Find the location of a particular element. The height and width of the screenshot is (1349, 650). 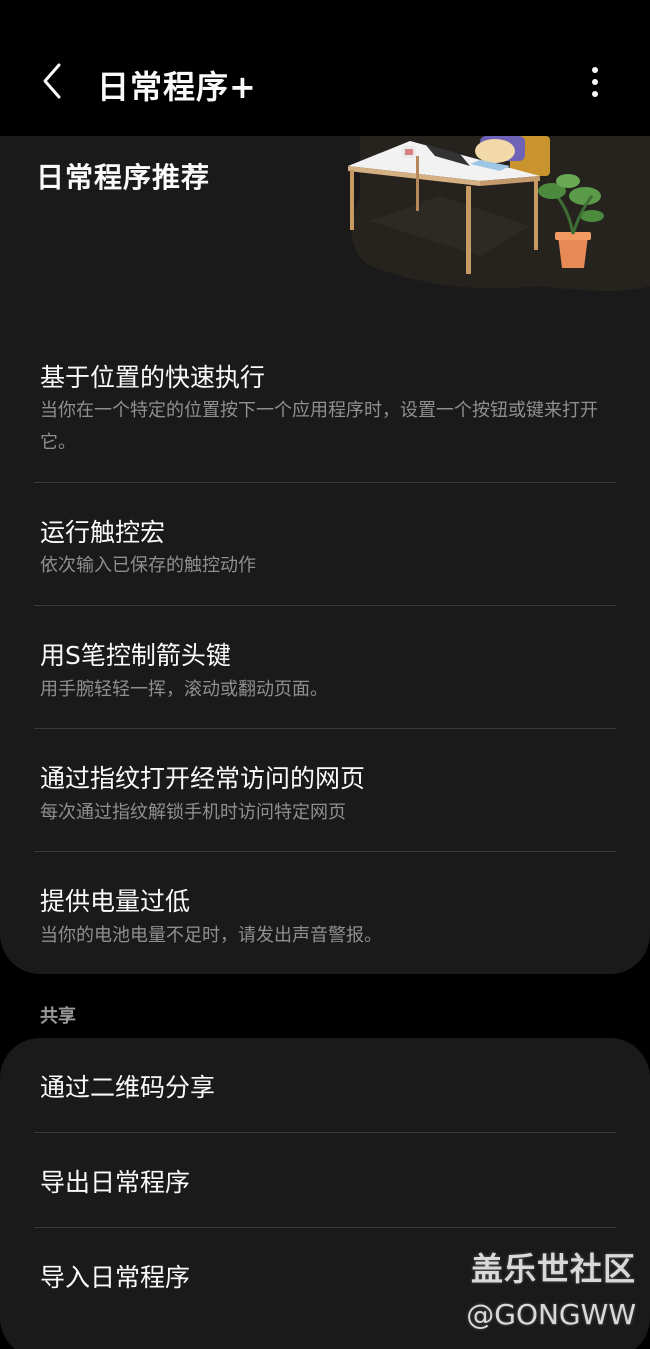

back-button is located at coordinates (53, 81).